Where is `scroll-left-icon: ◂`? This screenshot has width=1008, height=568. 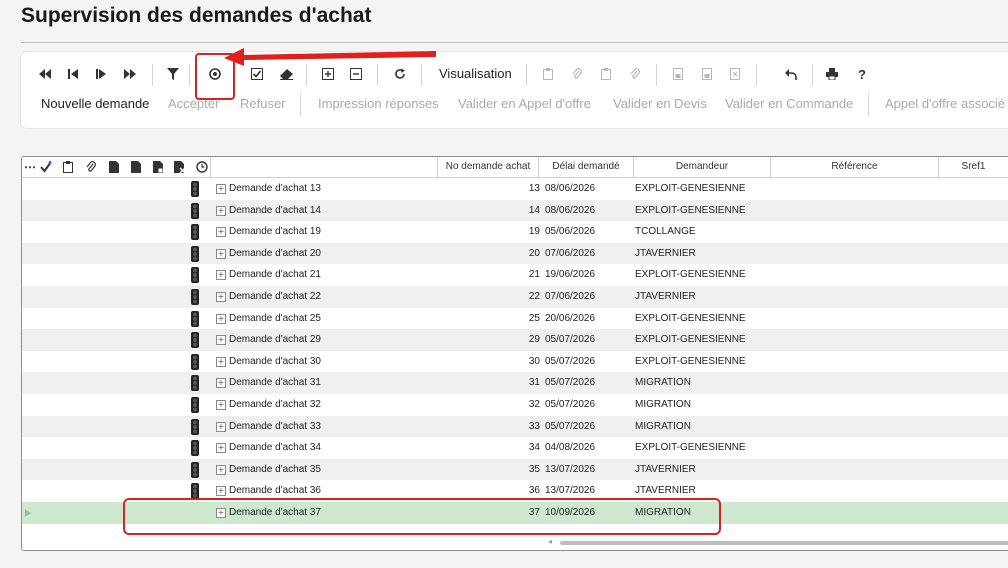
scroll-left-icon: ◂ is located at coordinates (550, 541).